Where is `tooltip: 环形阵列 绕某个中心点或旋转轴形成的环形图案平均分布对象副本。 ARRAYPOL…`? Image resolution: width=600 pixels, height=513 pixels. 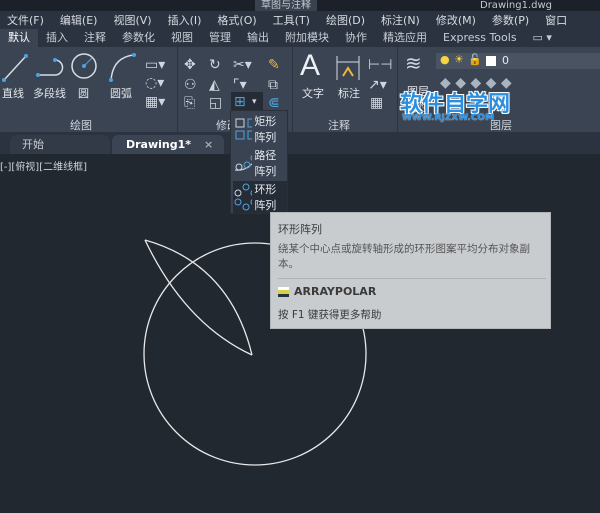
tooltip: 环形阵列 绕某个中心点或旋转轴形成的环形图案平均分布对象副本。 ARRAYPOL… is located at coordinates (410, 270).